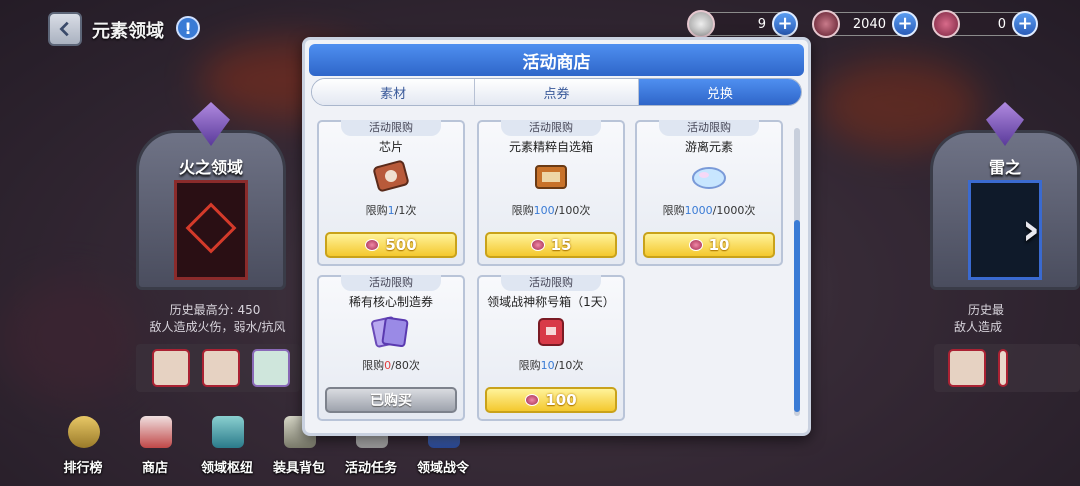  What do you see at coordinates (390, 147) in the screenshot?
I see `item-name: 芯片` at bounding box center [390, 147].